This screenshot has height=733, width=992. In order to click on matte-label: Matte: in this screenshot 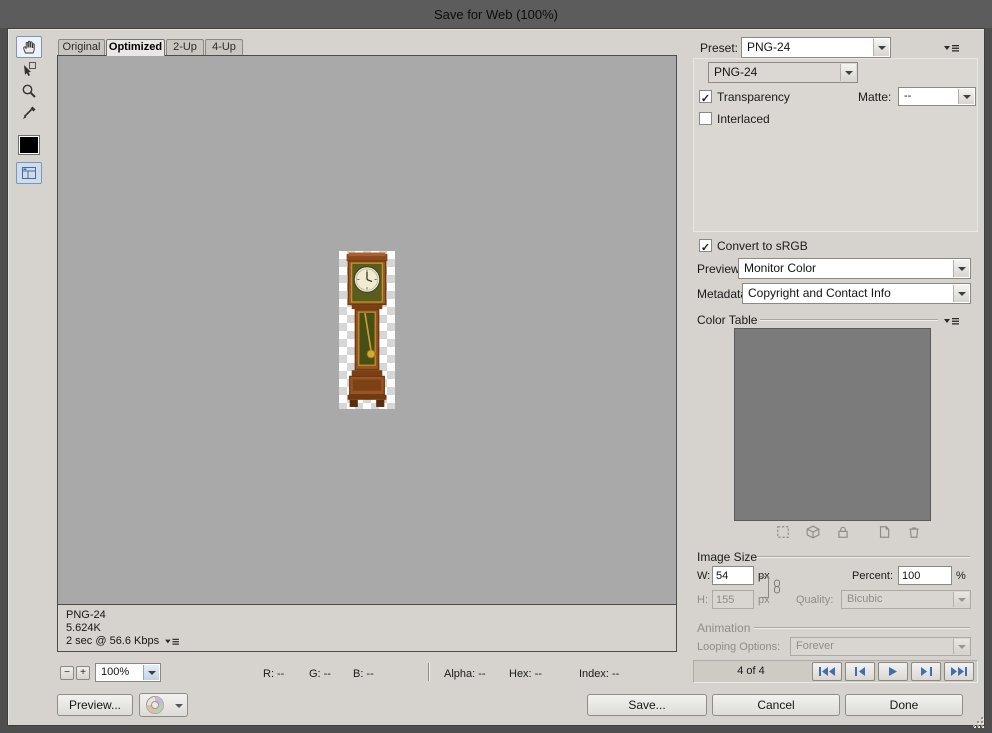, I will do `click(875, 97)`.